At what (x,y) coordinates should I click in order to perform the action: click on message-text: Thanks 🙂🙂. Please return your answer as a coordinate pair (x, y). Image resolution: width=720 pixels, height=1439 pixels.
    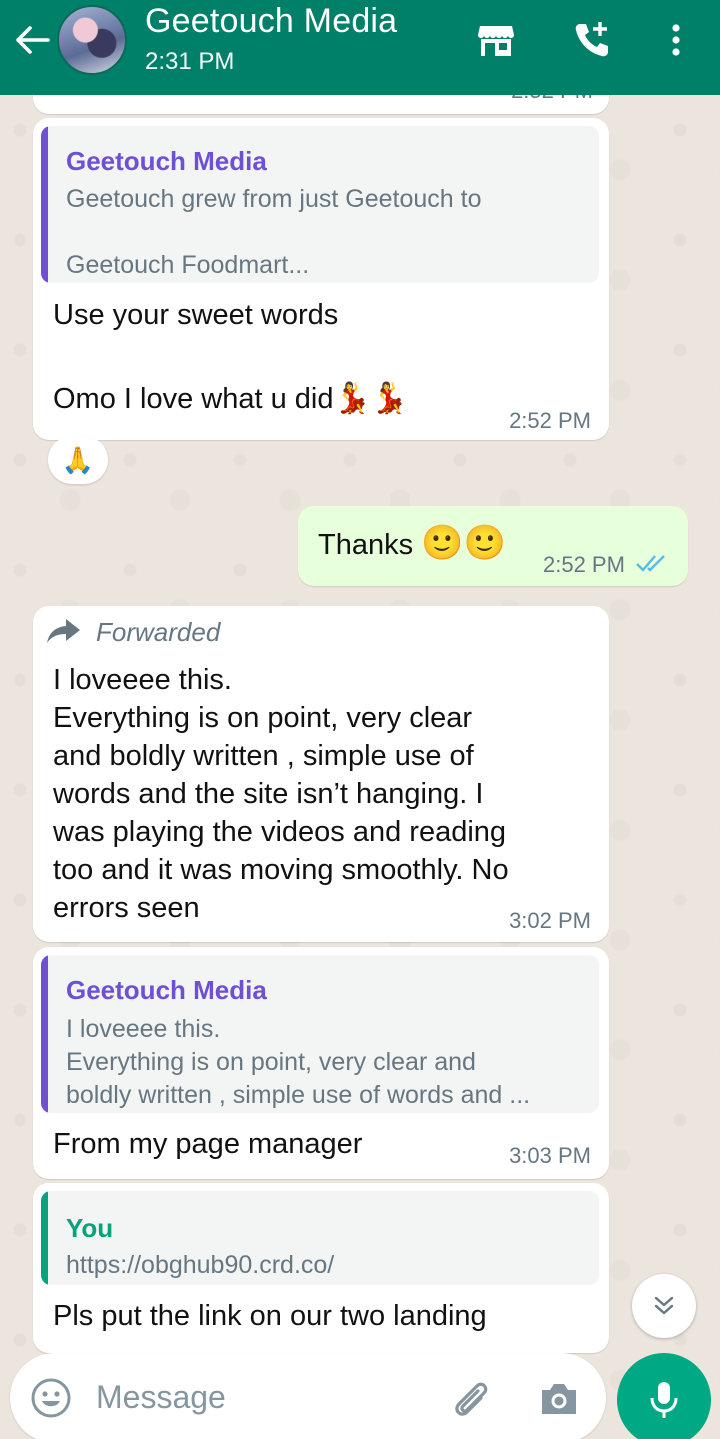
    Looking at the image, I should click on (412, 544).